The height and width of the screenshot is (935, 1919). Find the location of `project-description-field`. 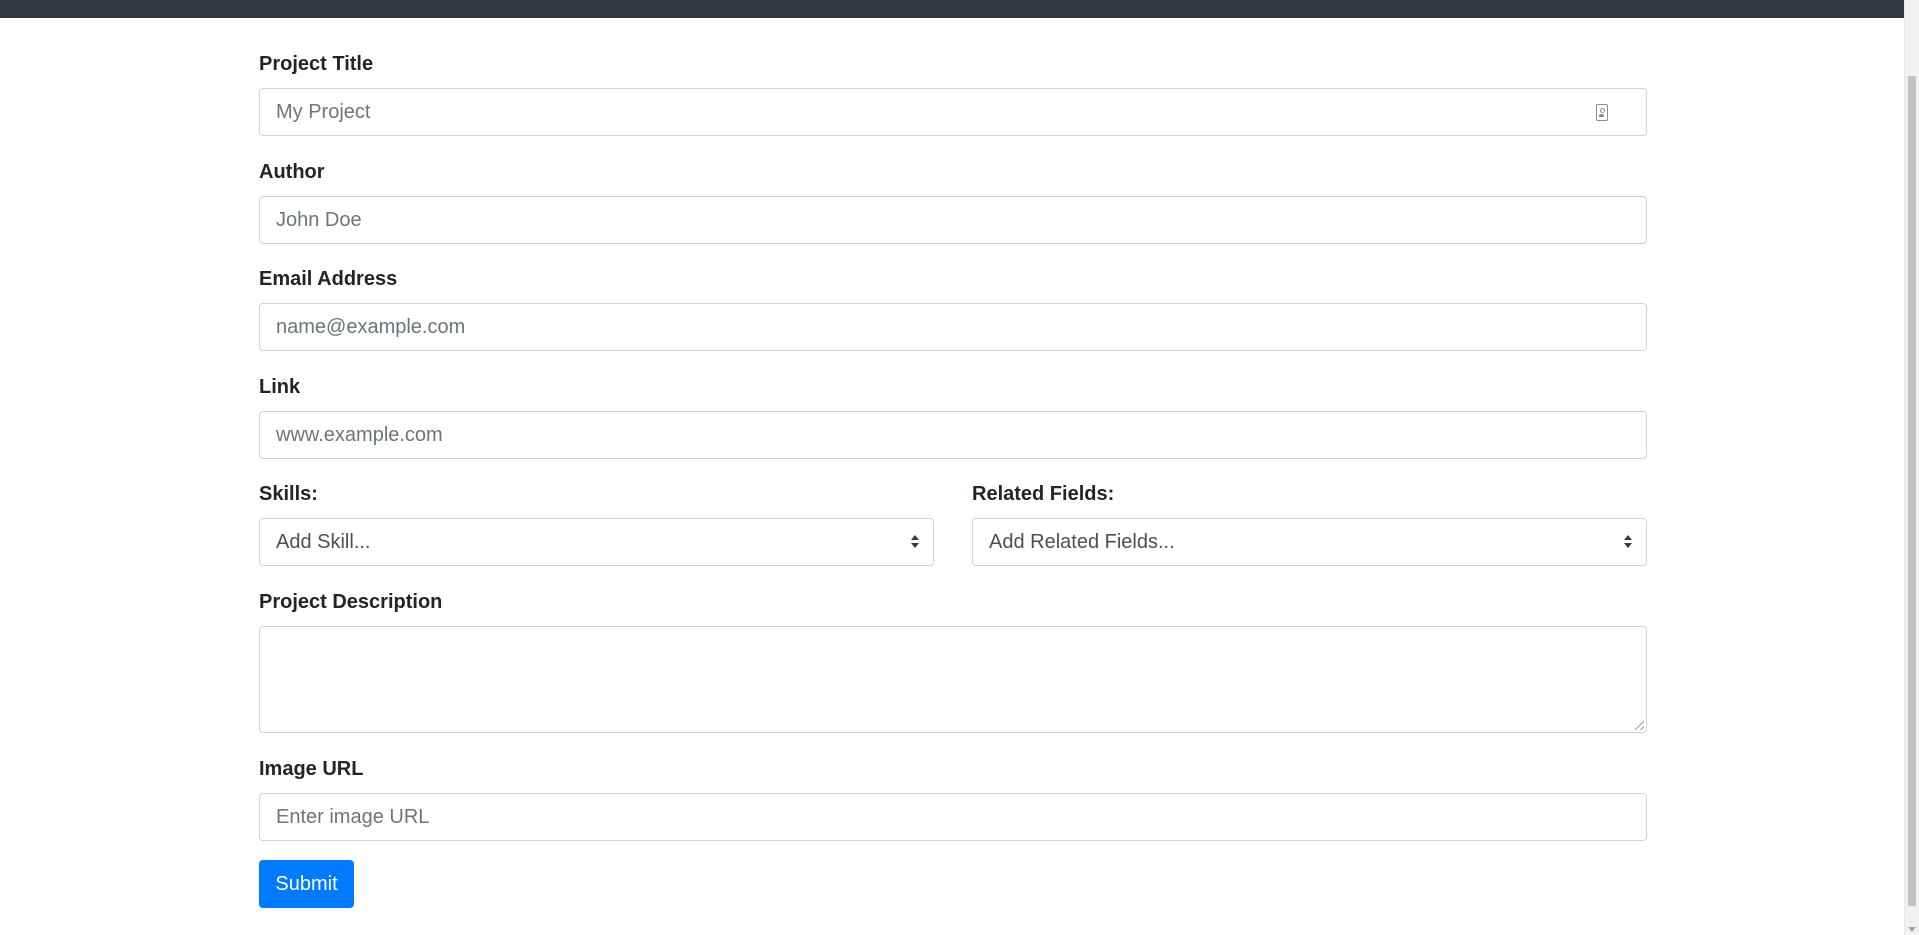

project-description-field is located at coordinates (953, 679).